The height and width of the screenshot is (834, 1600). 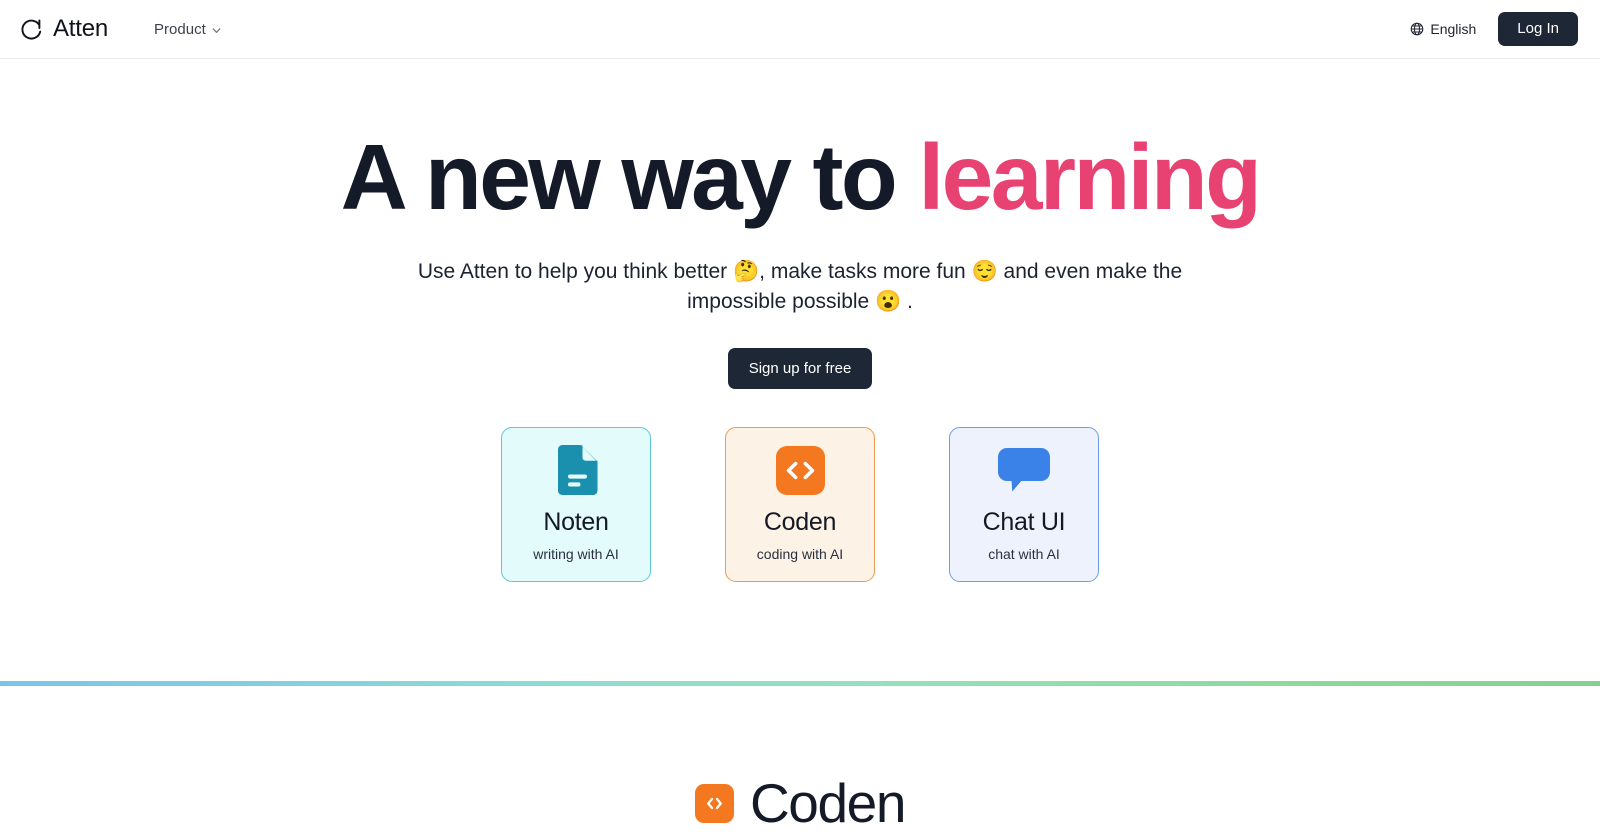 What do you see at coordinates (1538, 29) in the screenshot?
I see `log-in-button: Log In` at bounding box center [1538, 29].